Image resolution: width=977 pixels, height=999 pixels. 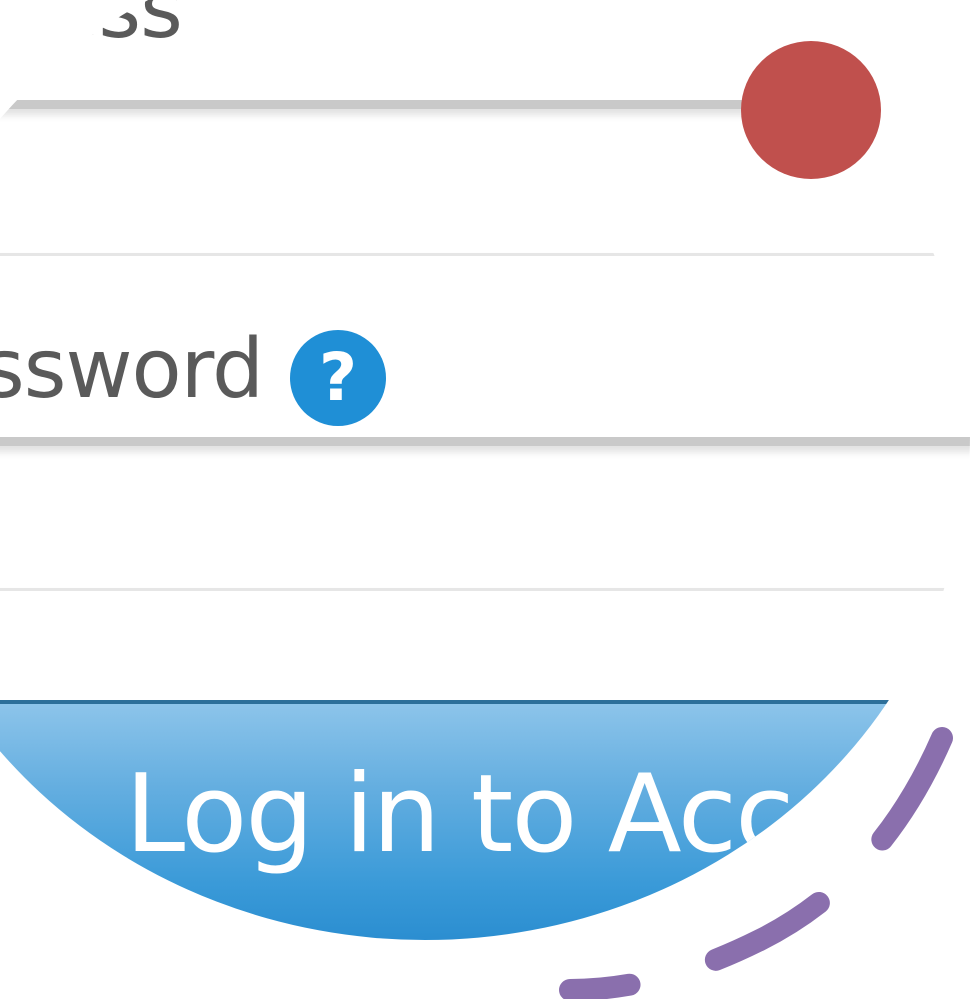 I want to click on question-circle-icon: ?, so click(x=338, y=378).